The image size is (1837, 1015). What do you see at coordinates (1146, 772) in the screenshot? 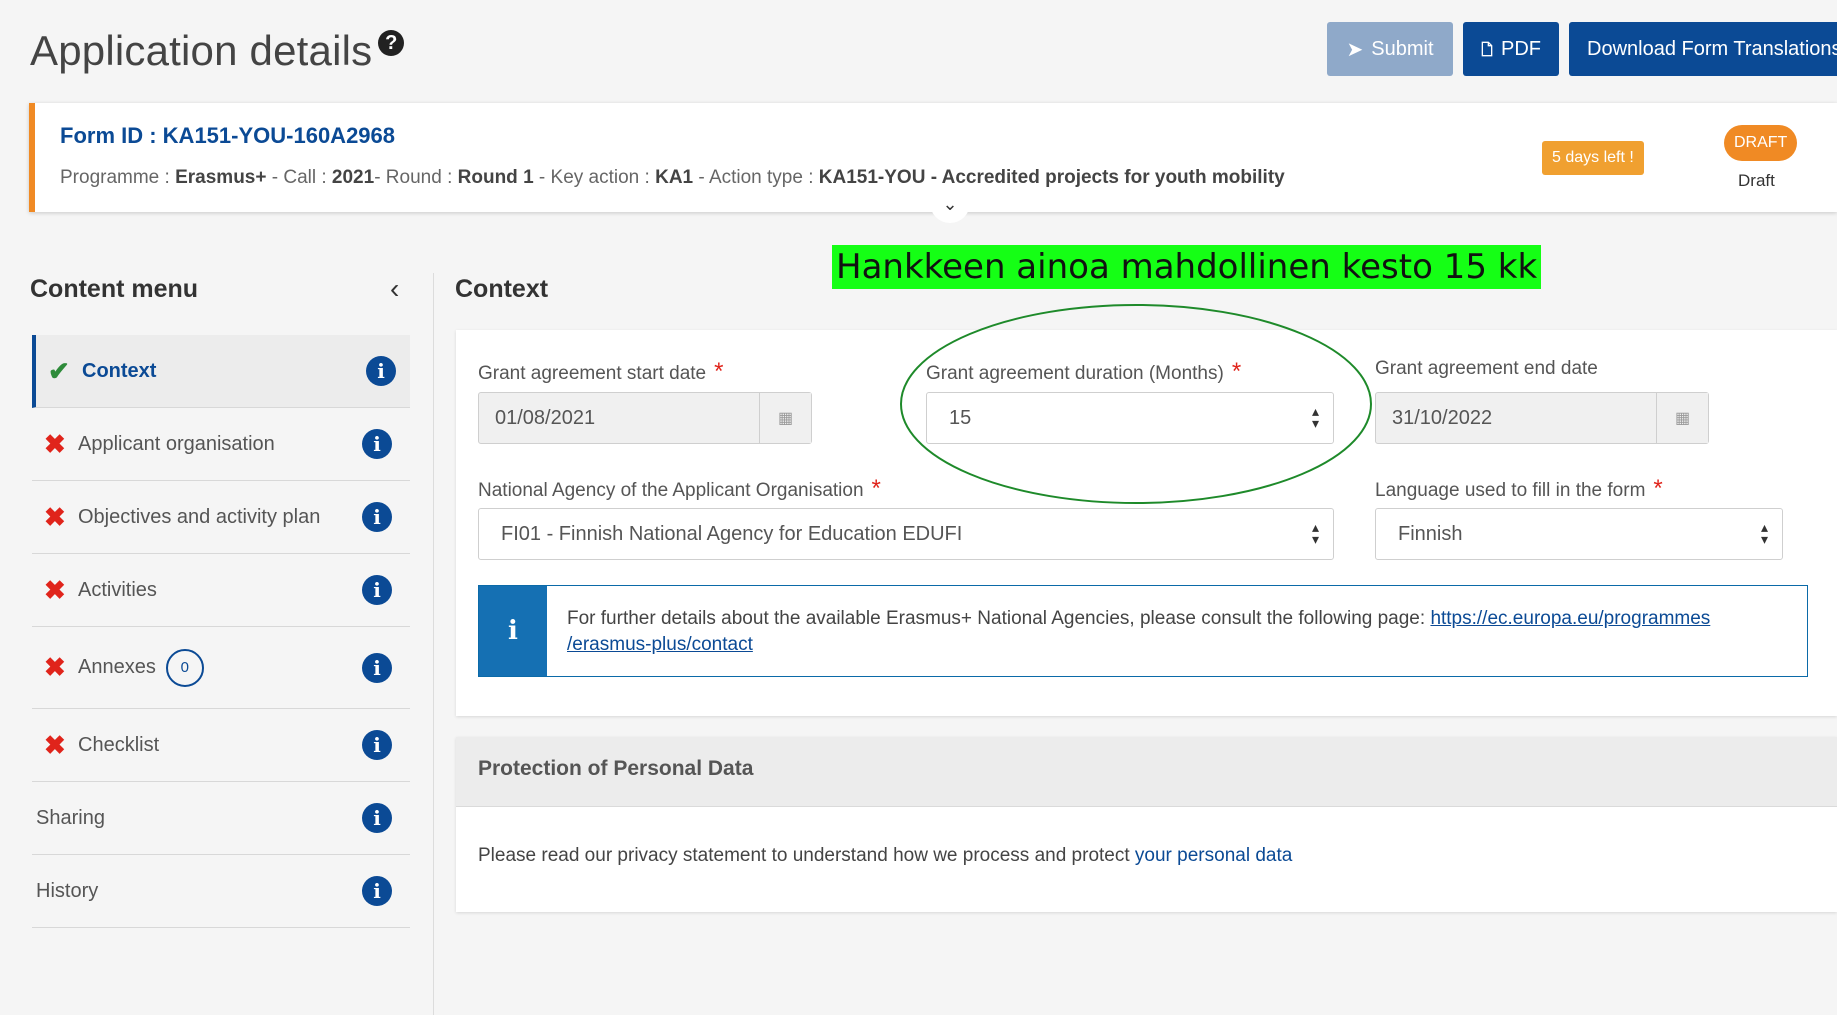
I see `personal-data-title: Protection of Personal Data` at bounding box center [1146, 772].